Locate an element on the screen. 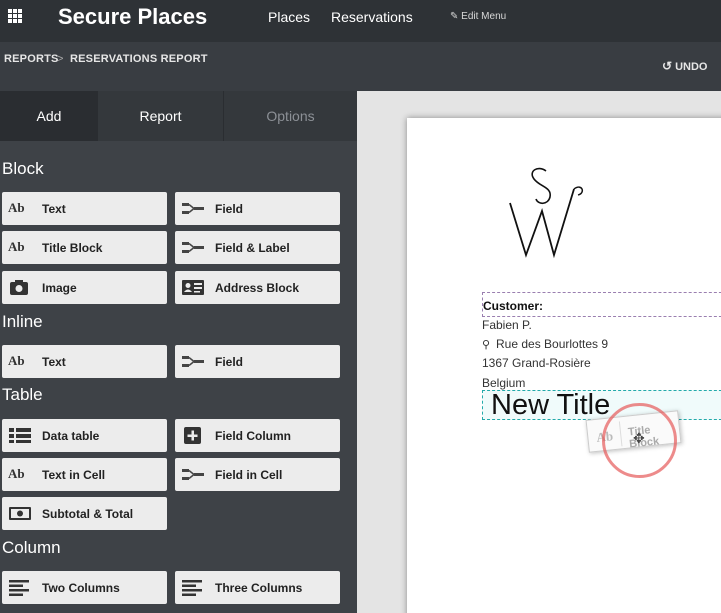 The height and width of the screenshot is (613, 721). customer-street-row: ⚲ Rue des Bourlottes 9 is located at coordinates (545, 344).